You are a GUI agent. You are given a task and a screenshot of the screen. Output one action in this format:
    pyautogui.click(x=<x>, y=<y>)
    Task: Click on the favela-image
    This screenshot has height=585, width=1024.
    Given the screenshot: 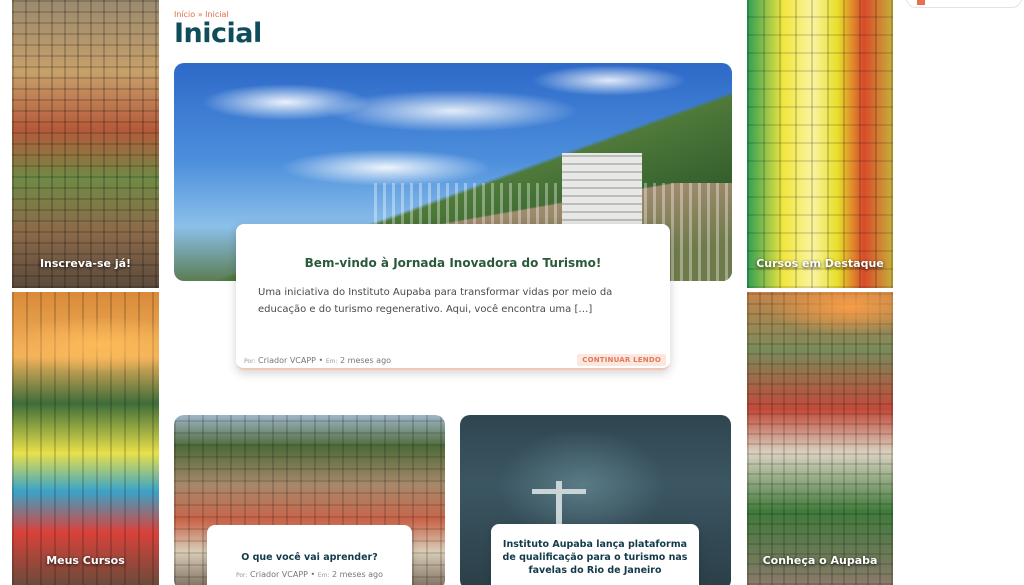 What is the action you would take?
    pyautogui.click(x=85, y=144)
    